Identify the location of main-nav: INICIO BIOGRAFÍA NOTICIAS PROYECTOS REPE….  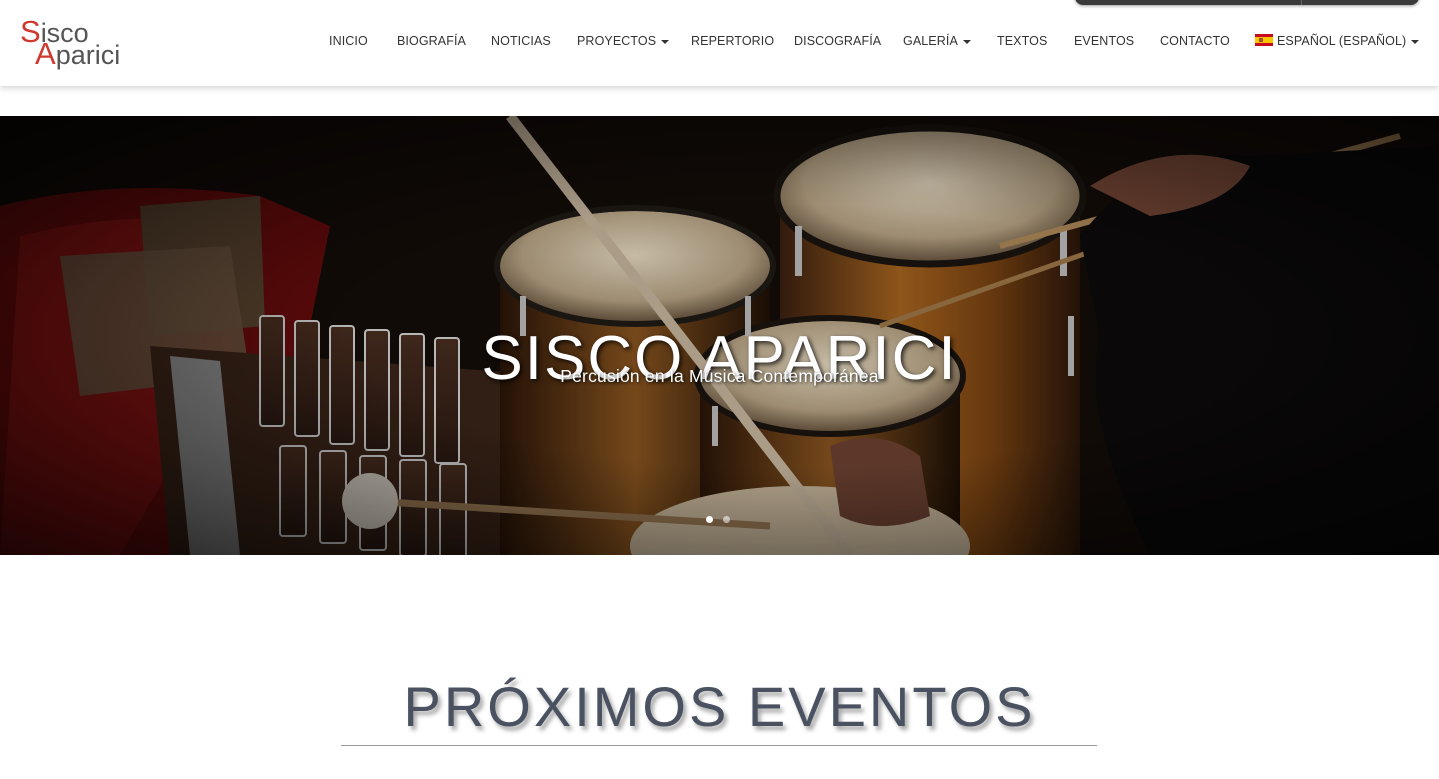
(719, 43).